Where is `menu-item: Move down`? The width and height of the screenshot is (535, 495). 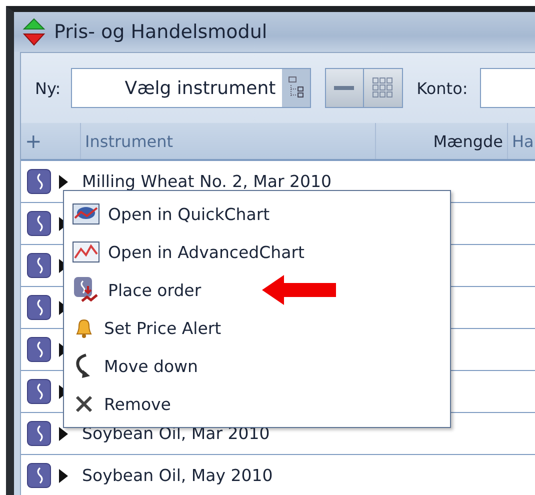
menu-item: Move down is located at coordinates (257, 366).